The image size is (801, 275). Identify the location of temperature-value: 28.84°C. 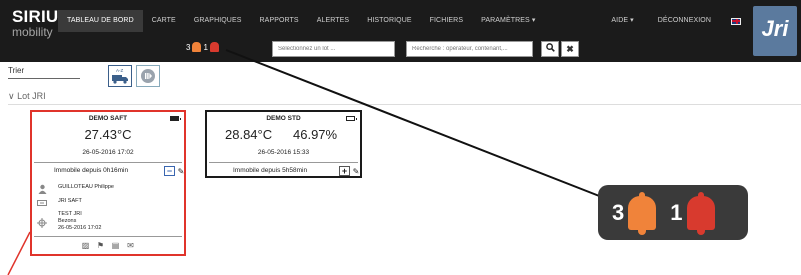
(249, 134).